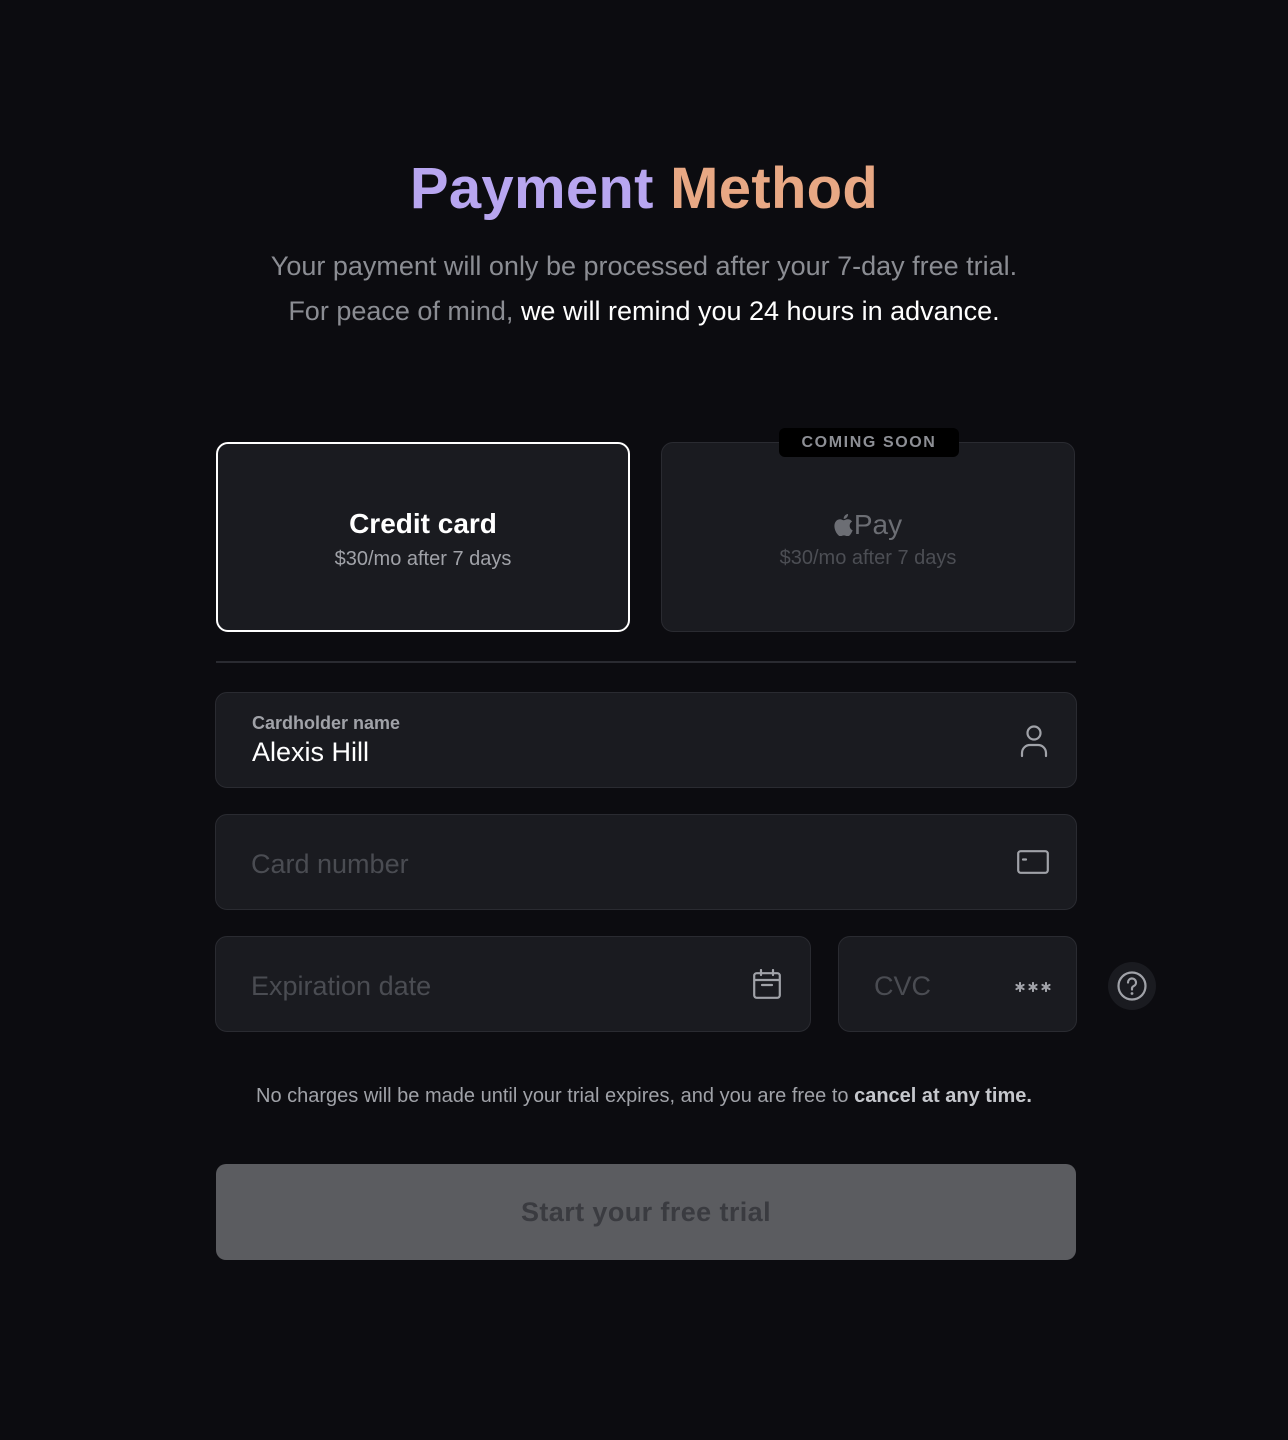  What do you see at coordinates (646, 862) in the screenshot?
I see `card-number-field: Card number` at bounding box center [646, 862].